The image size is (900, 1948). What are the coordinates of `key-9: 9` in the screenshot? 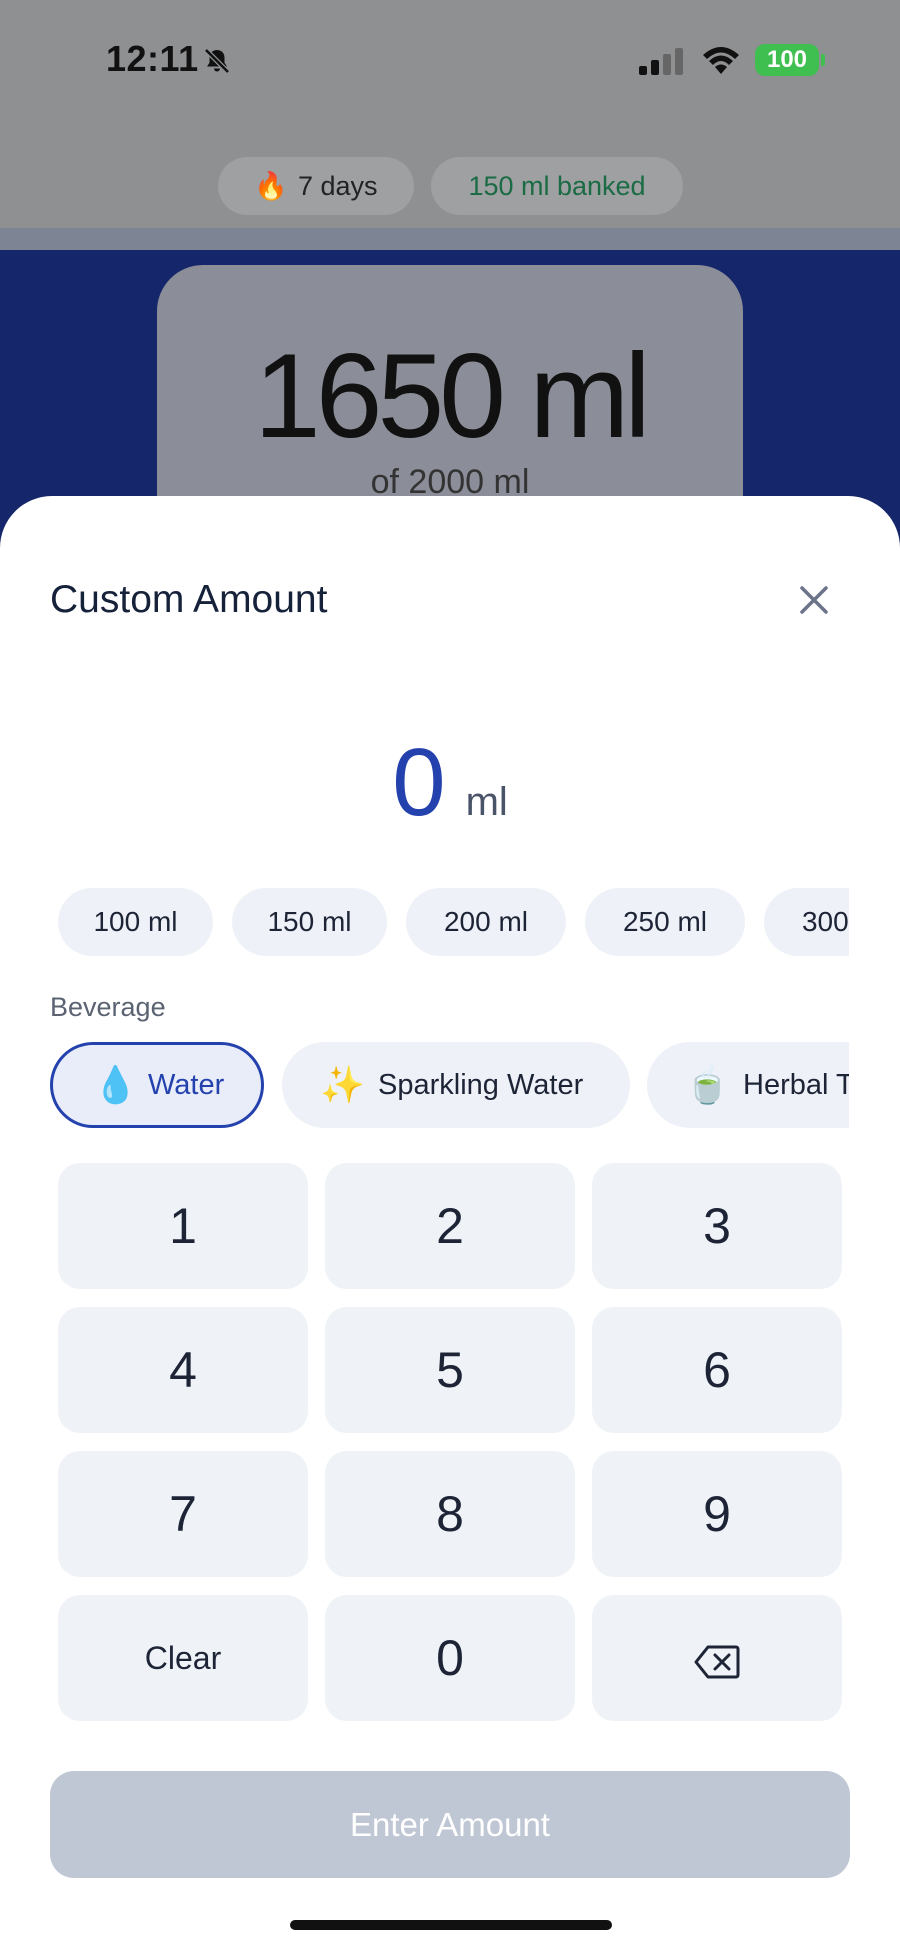 It's located at (717, 1514).